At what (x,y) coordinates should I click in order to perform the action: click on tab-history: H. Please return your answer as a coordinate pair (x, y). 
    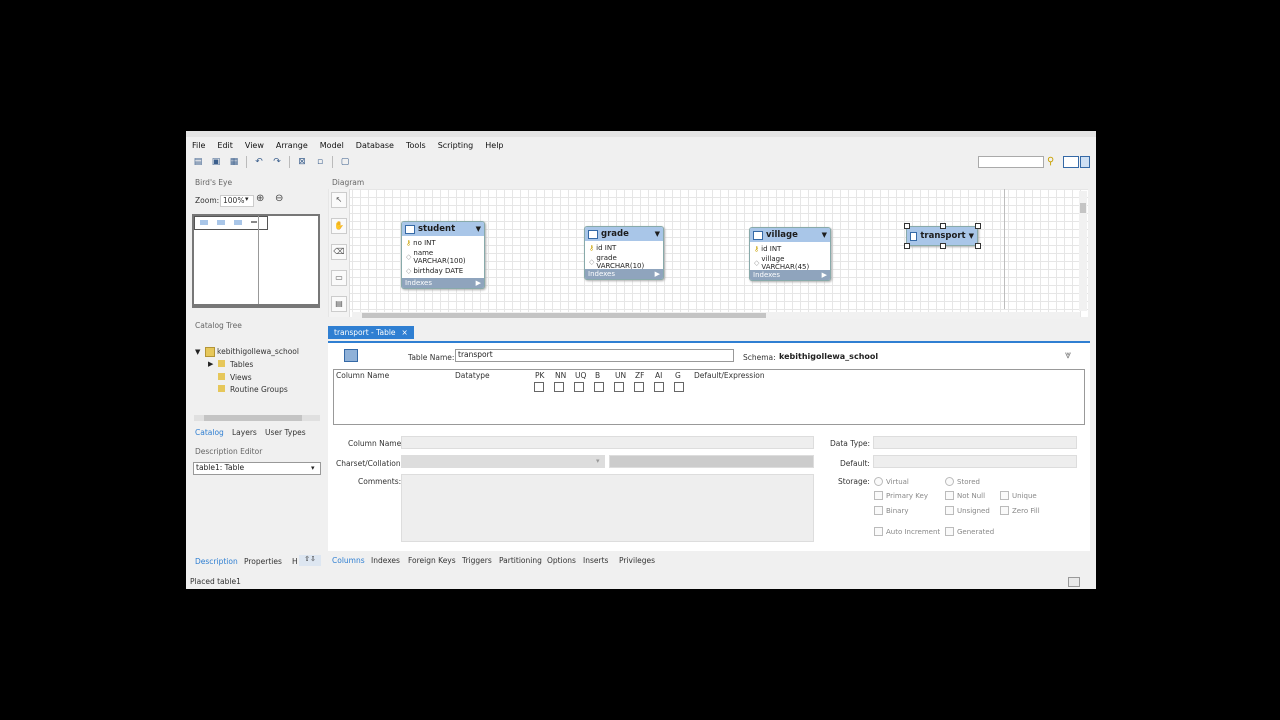
    Looking at the image, I should click on (295, 561).